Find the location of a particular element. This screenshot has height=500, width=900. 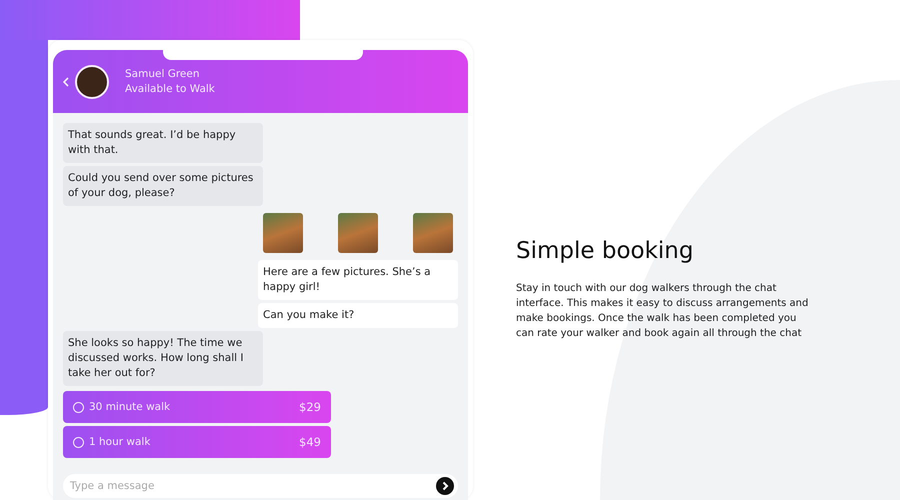

back-icon is located at coordinates (66, 81).